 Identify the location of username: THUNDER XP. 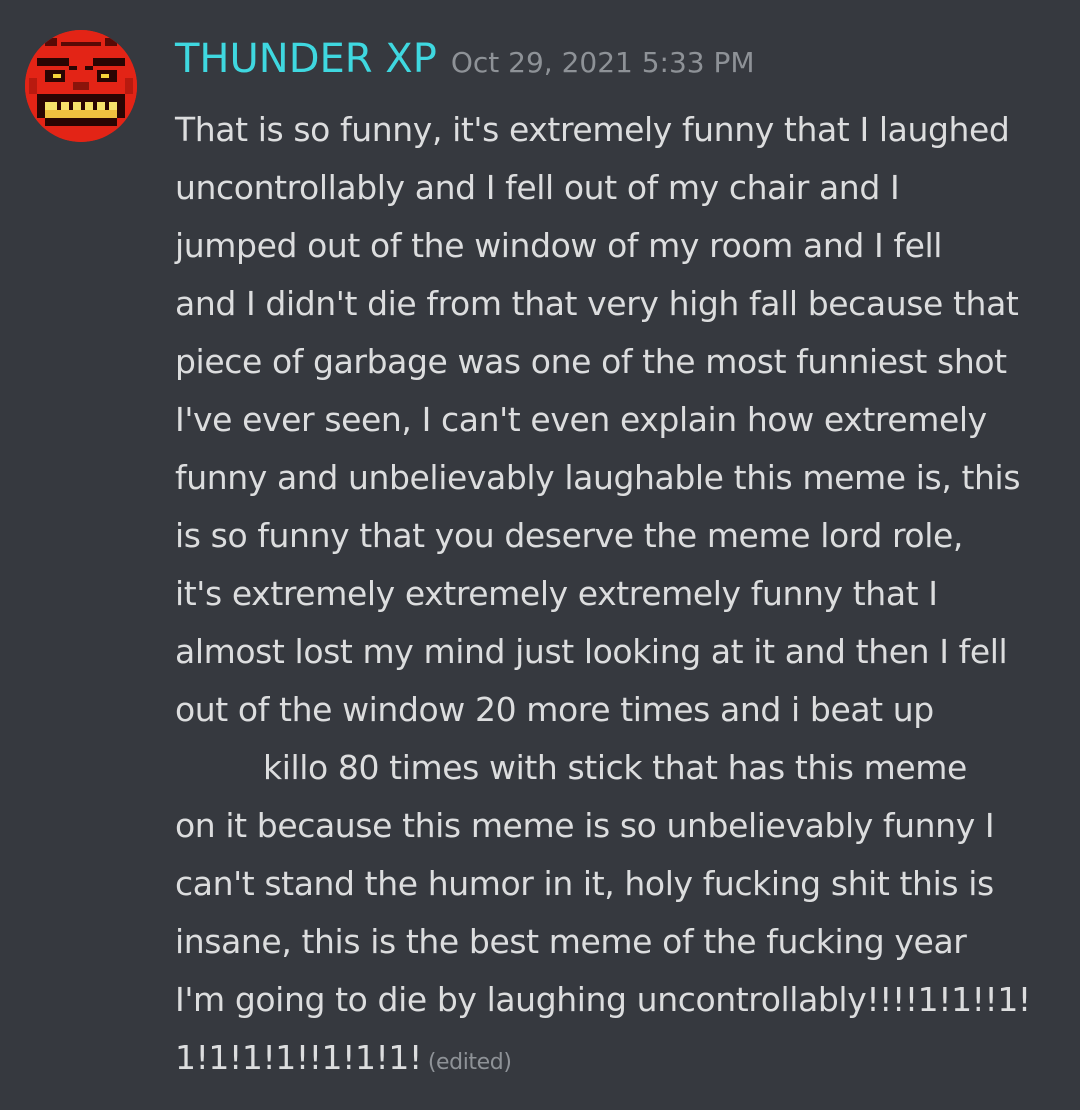
(306, 59).